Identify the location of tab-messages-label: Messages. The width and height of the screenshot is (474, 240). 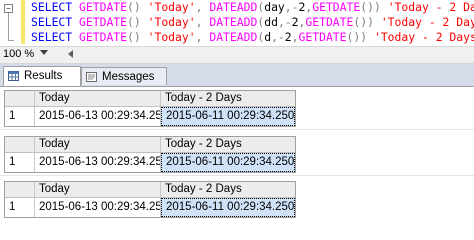
(128, 77).